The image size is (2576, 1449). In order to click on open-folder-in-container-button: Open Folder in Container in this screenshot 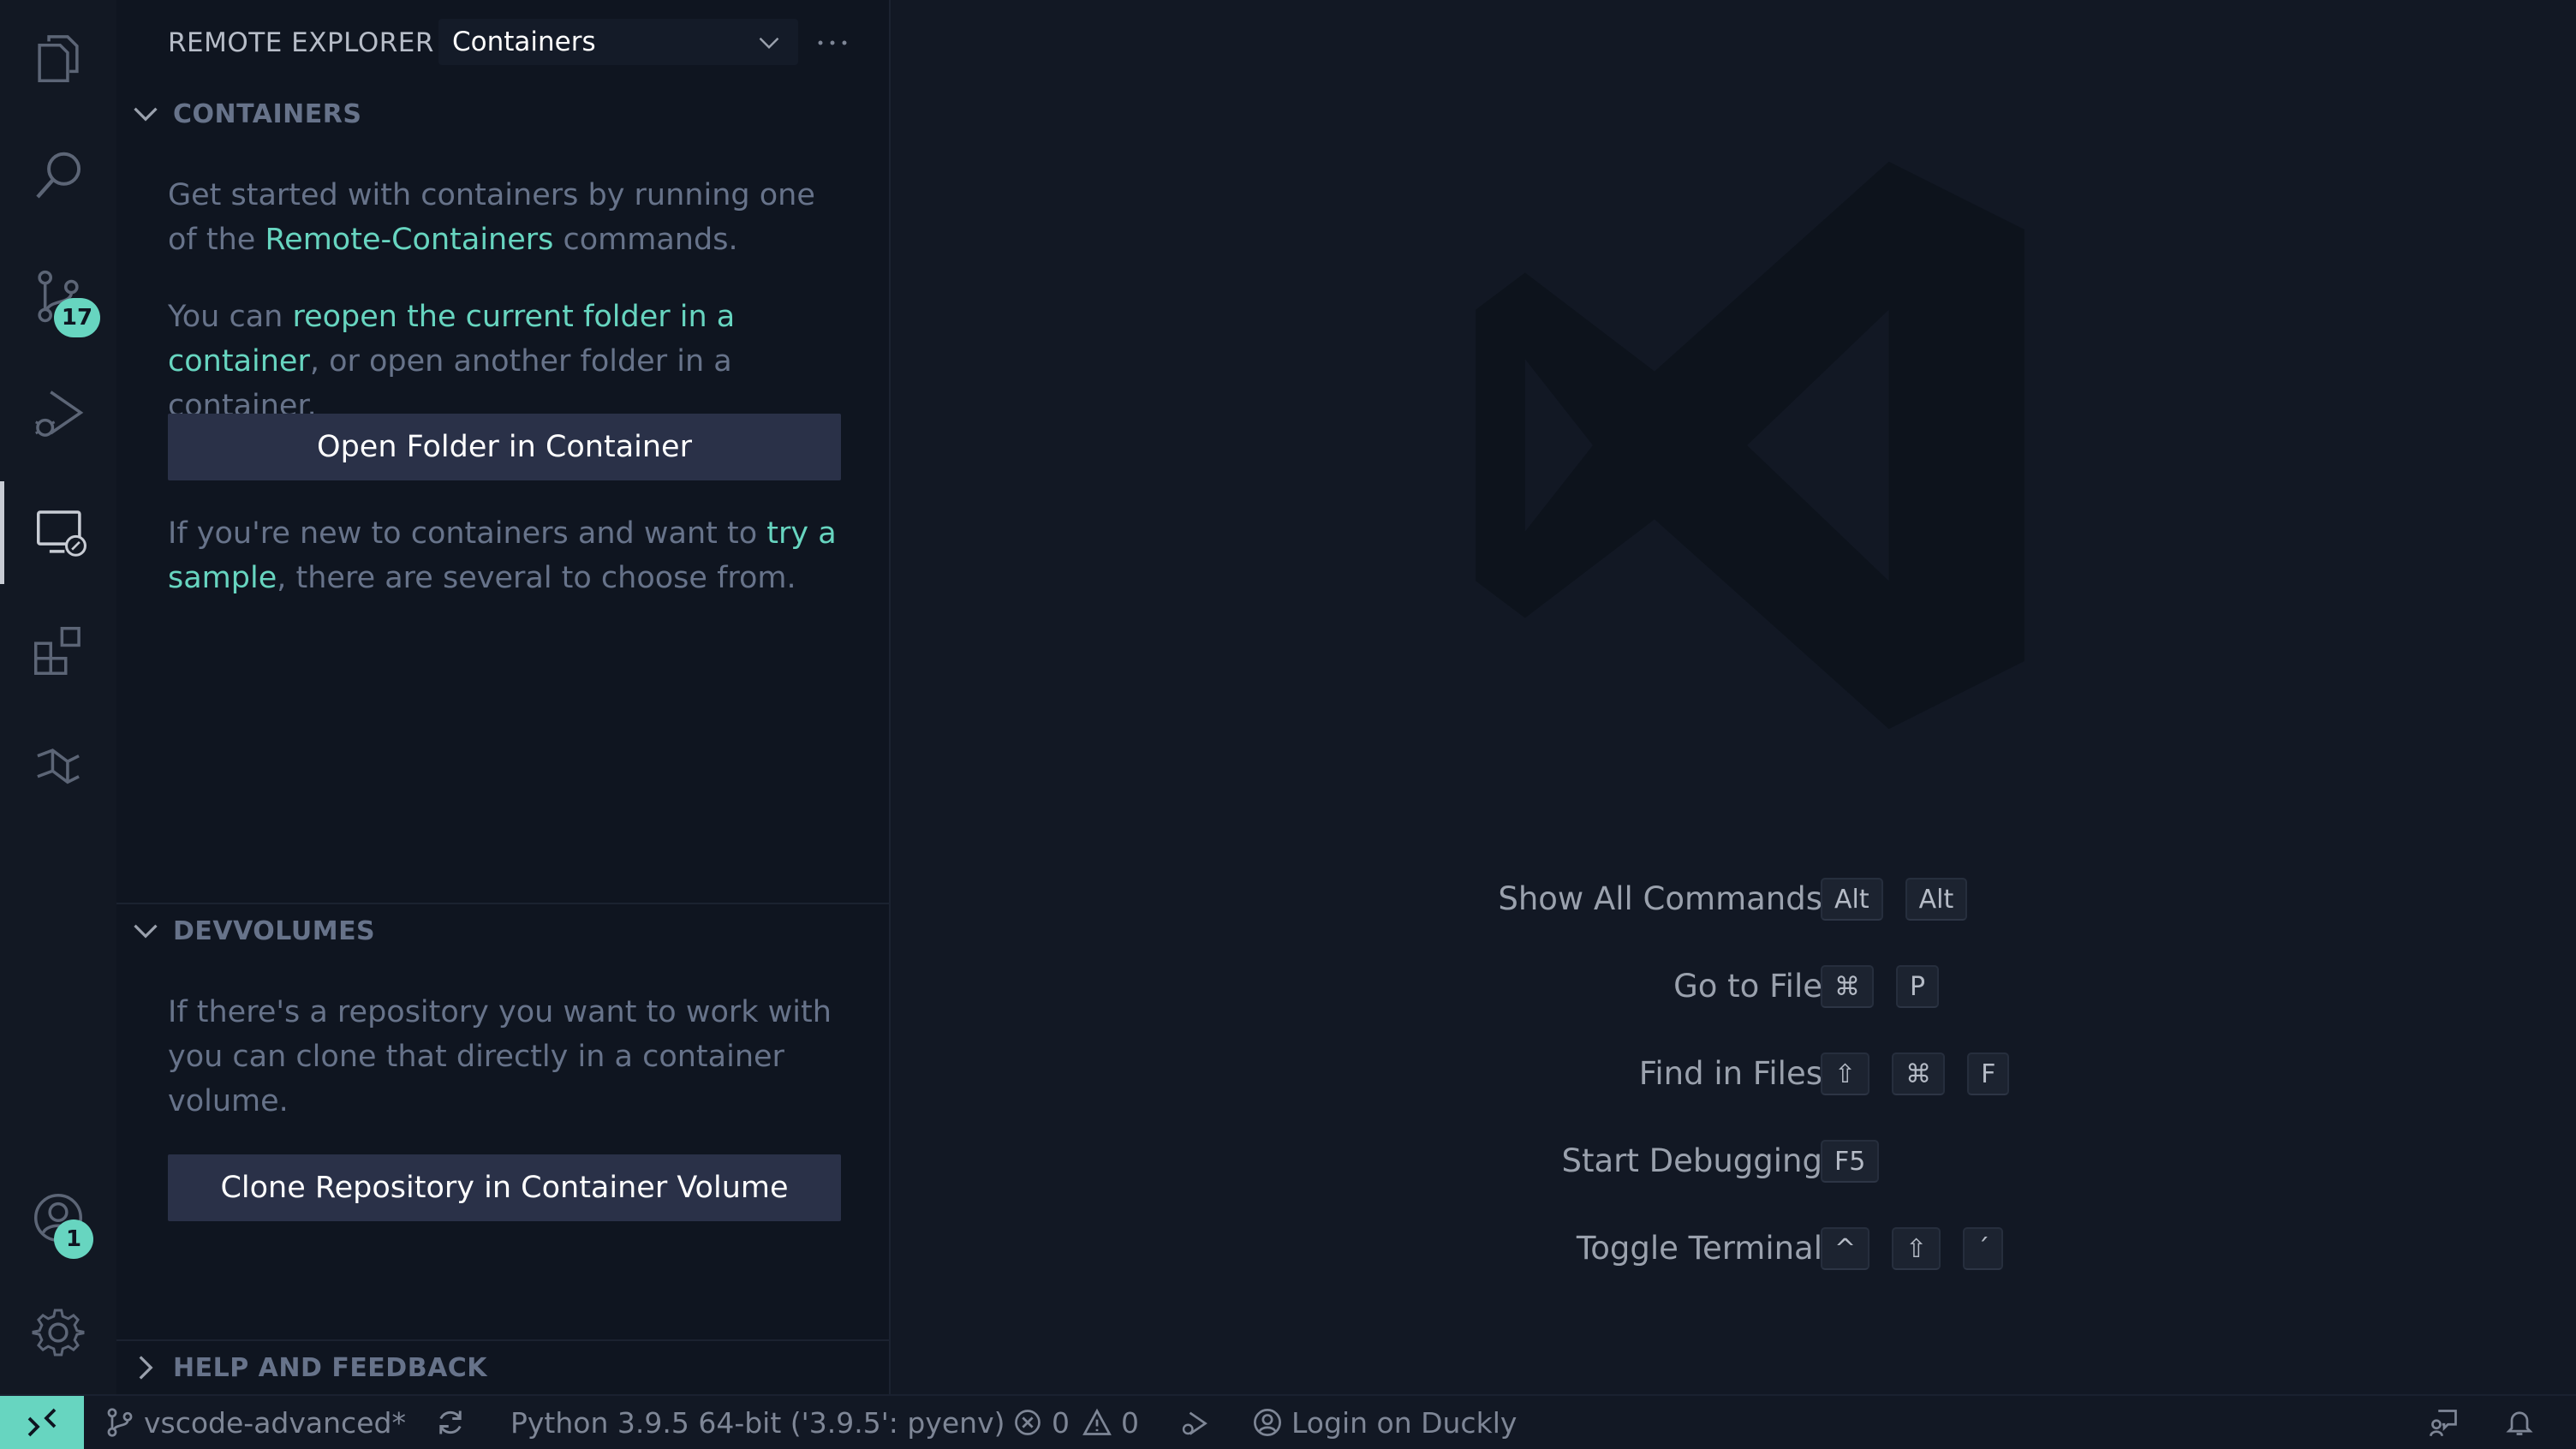, I will do `click(504, 447)`.